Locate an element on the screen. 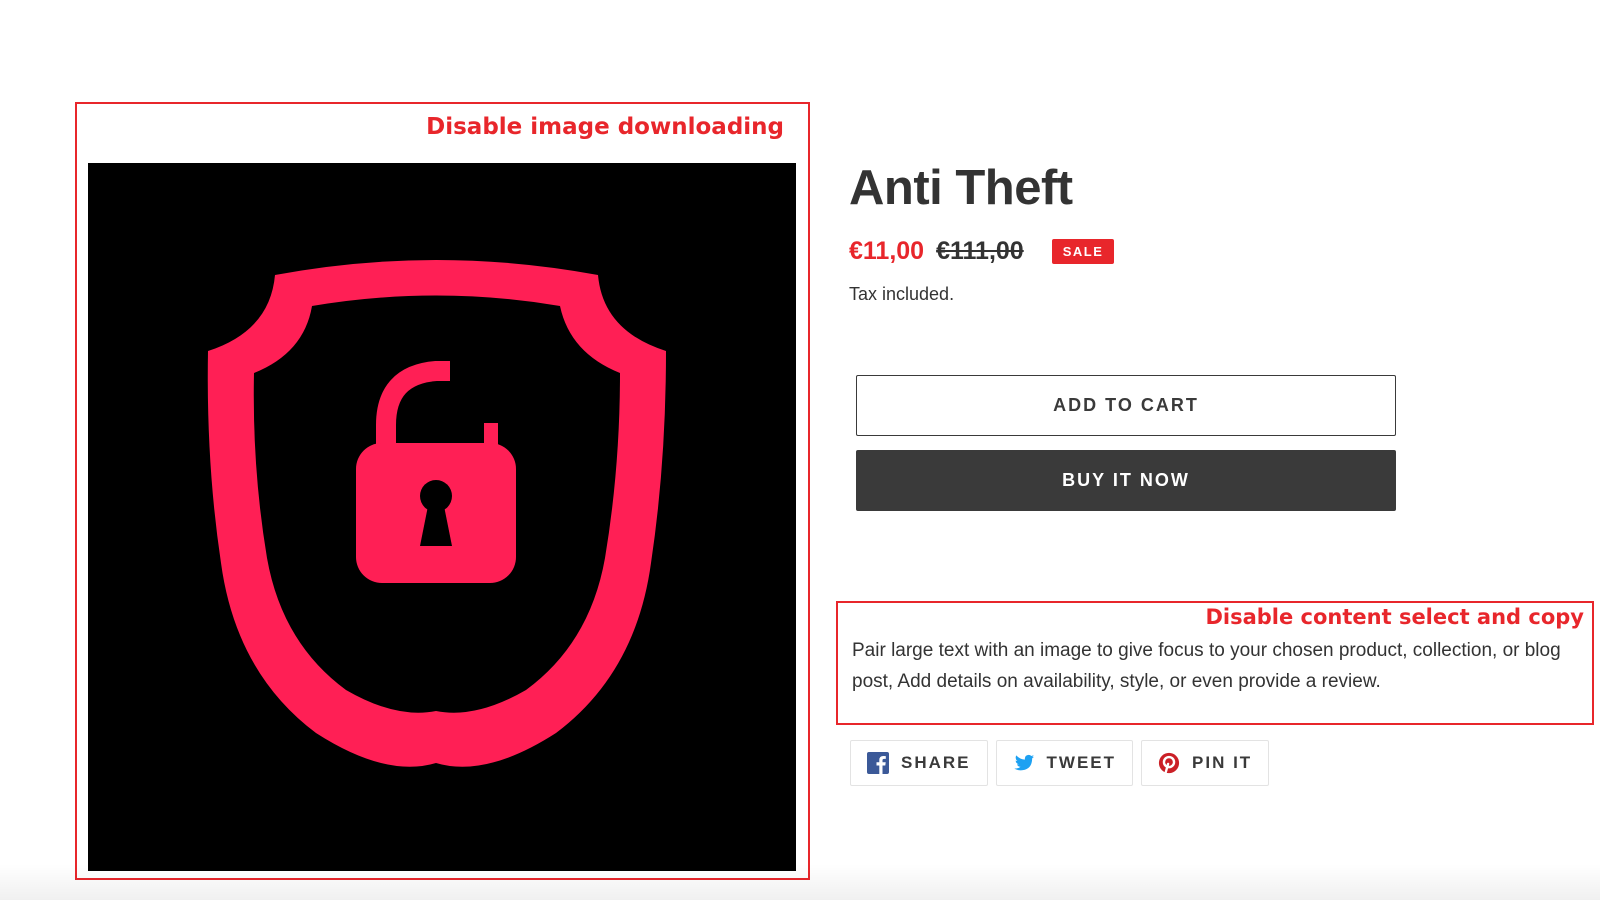 The height and width of the screenshot is (900, 1600). twitter-tweet-button: TWEET is located at coordinates (1064, 763).